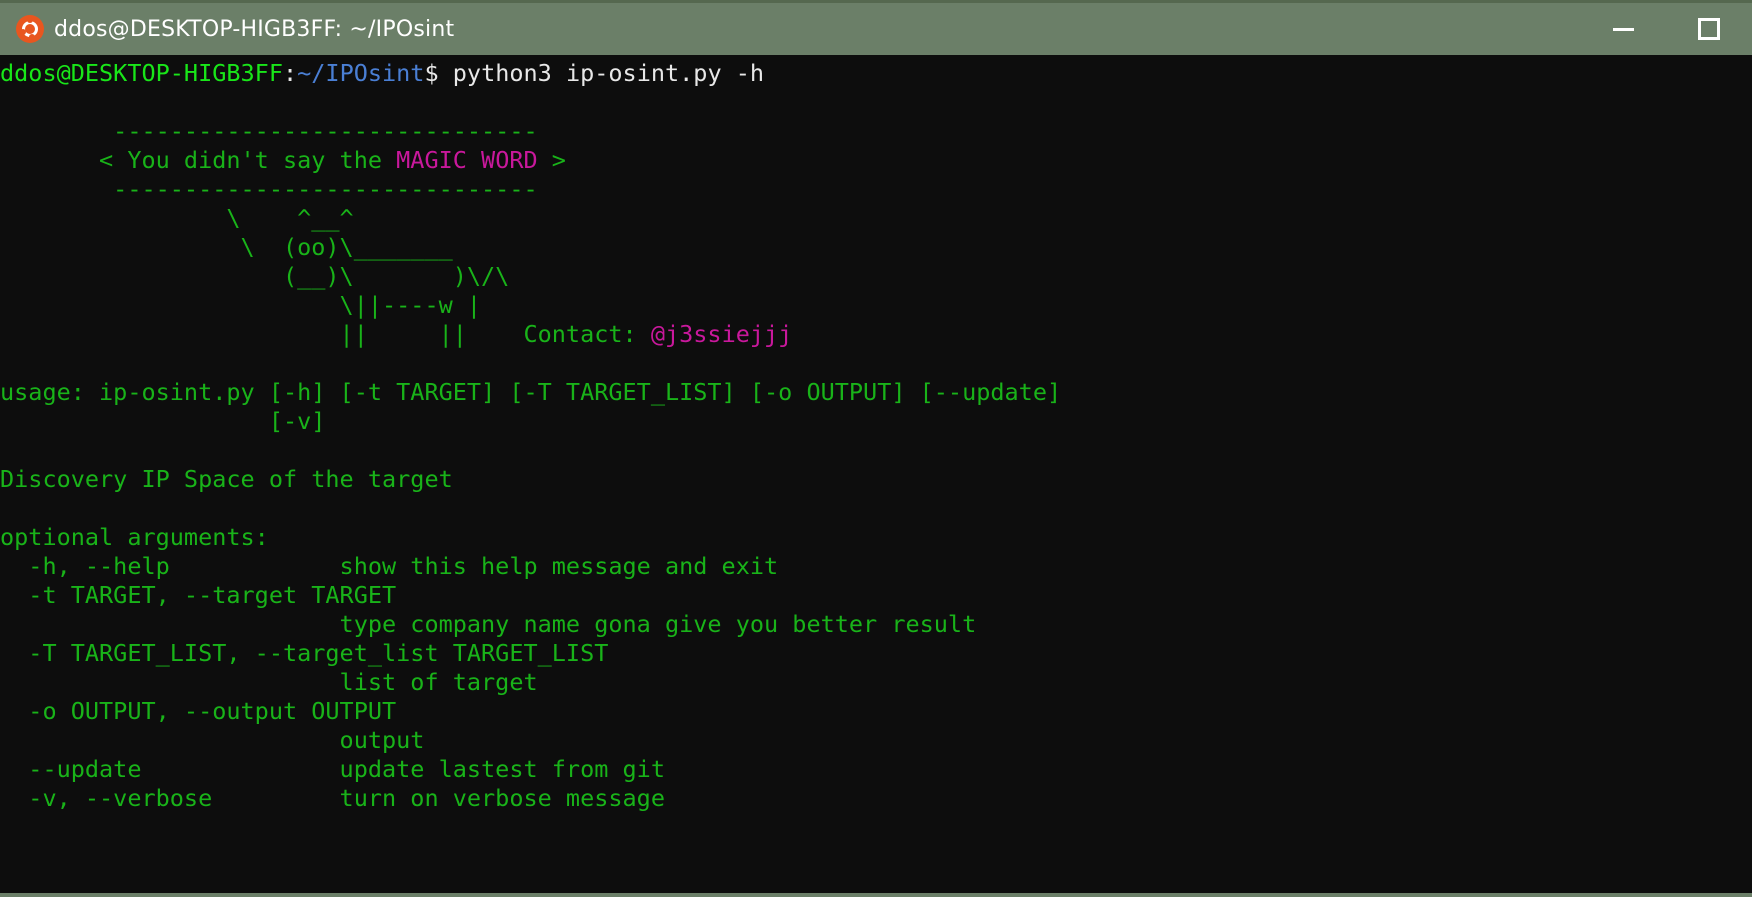 The height and width of the screenshot is (897, 1752). Describe the element at coordinates (198, 711) in the screenshot. I see `argument-row: -o OUTPUT, --output OUTPUT` at that location.